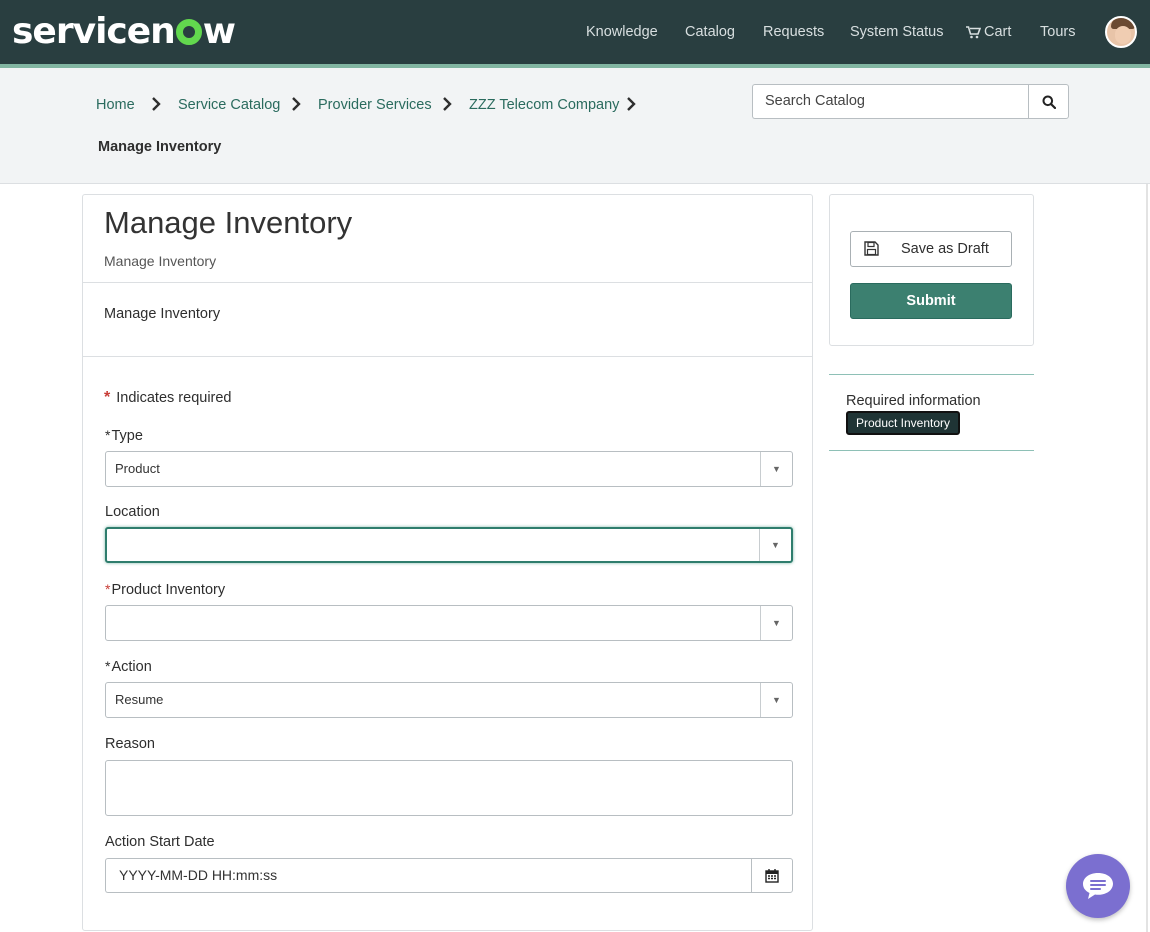 The height and width of the screenshot is (932, 1150). Describe the element at coordinates (94, 31) in the screenshot. I see `logo-text-start: servicen` at that location.